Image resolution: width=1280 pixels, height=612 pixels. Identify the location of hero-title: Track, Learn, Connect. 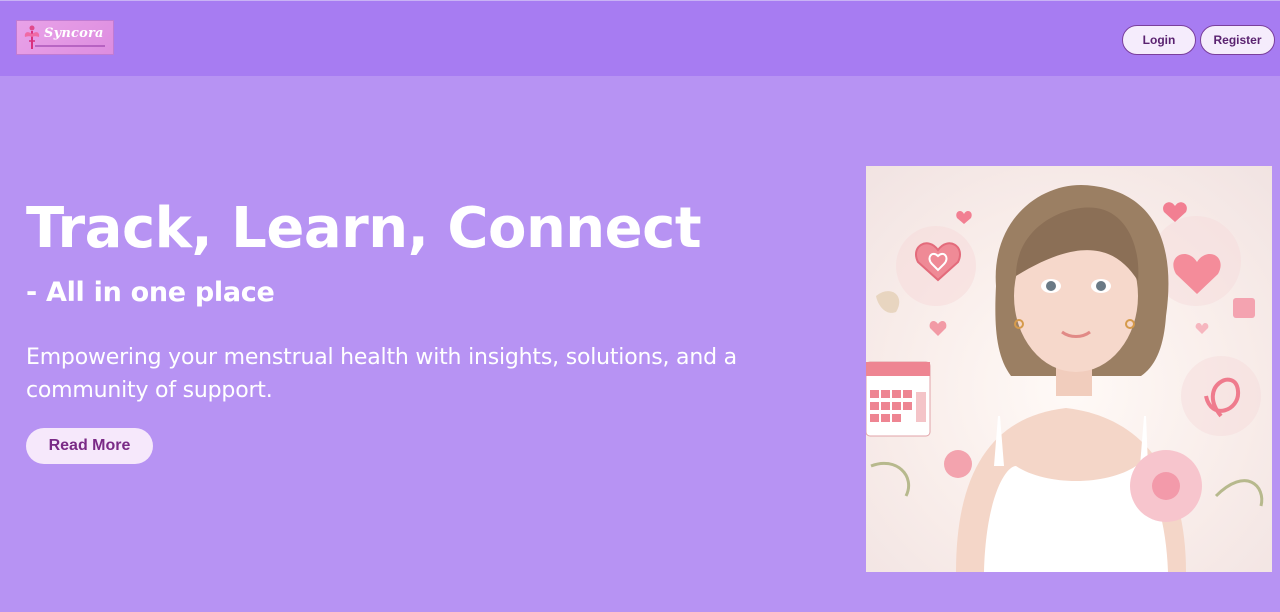
(364, 228).